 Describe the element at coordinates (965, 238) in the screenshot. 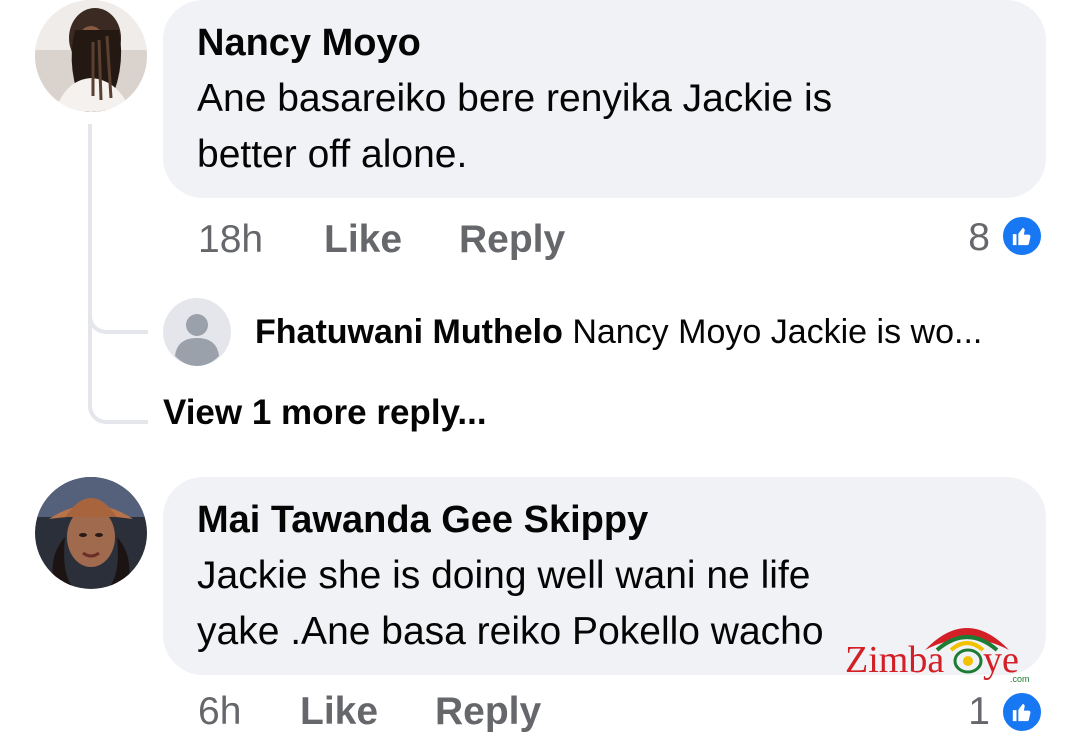

I see `reaction-count: 8` at that location.